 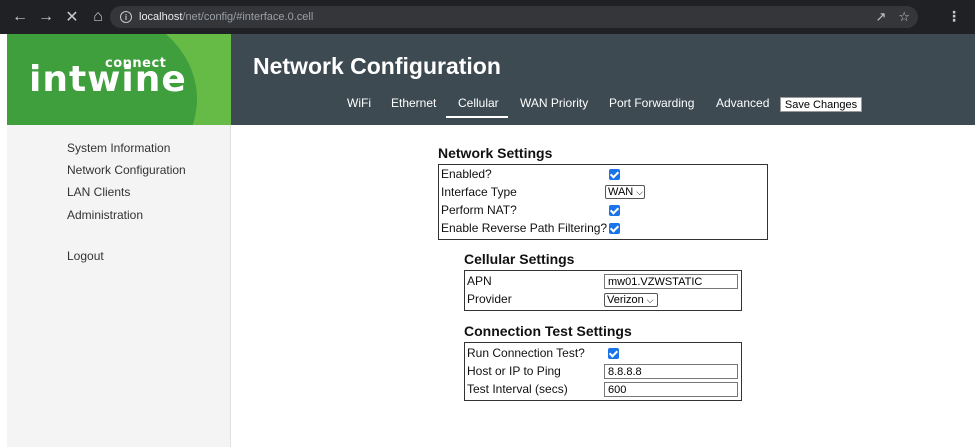 I want to click on url-path: /net/config/#interface.0.cell, so click(x=248, y=17).